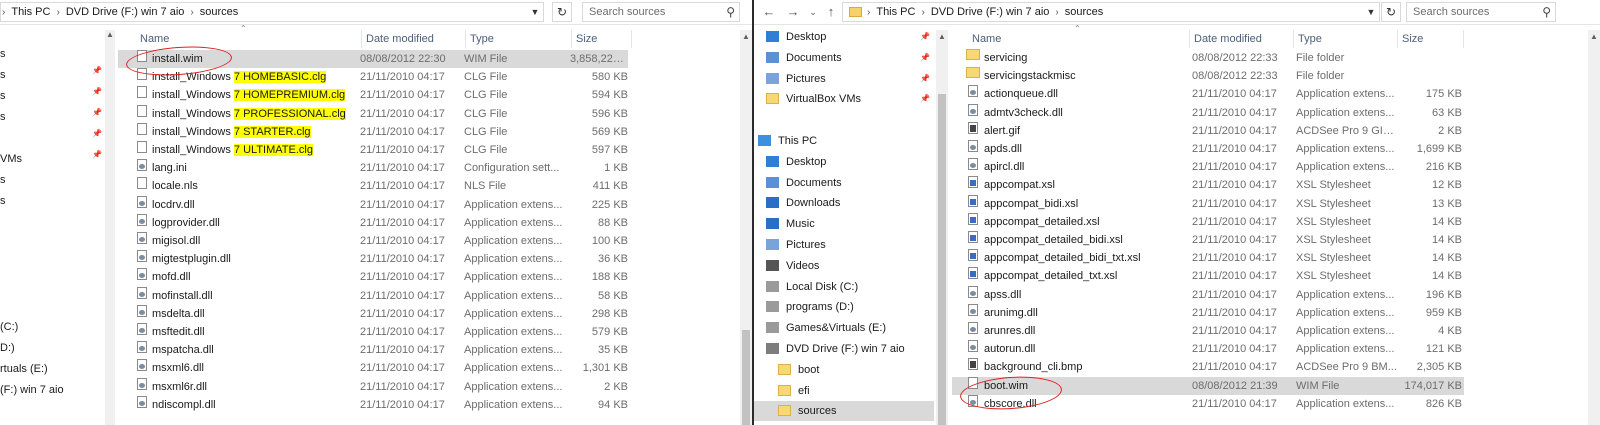  Describe the element at coordinates (769, 12) in the screenshot. I see `back-arrow-icon: ←` at that location.